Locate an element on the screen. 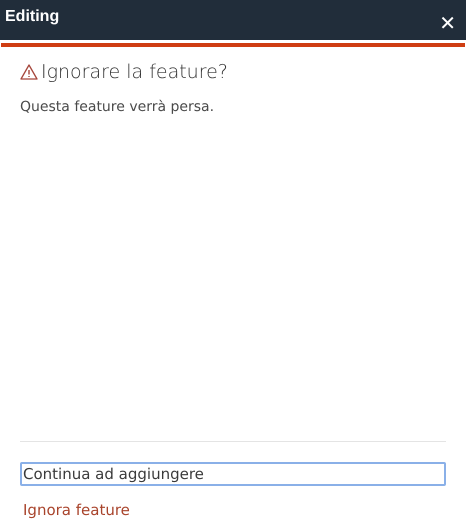 Image resolution: width=466 pixels, height=532 pixels. action-button: Ignora feature is located at coordinates (233, 510).